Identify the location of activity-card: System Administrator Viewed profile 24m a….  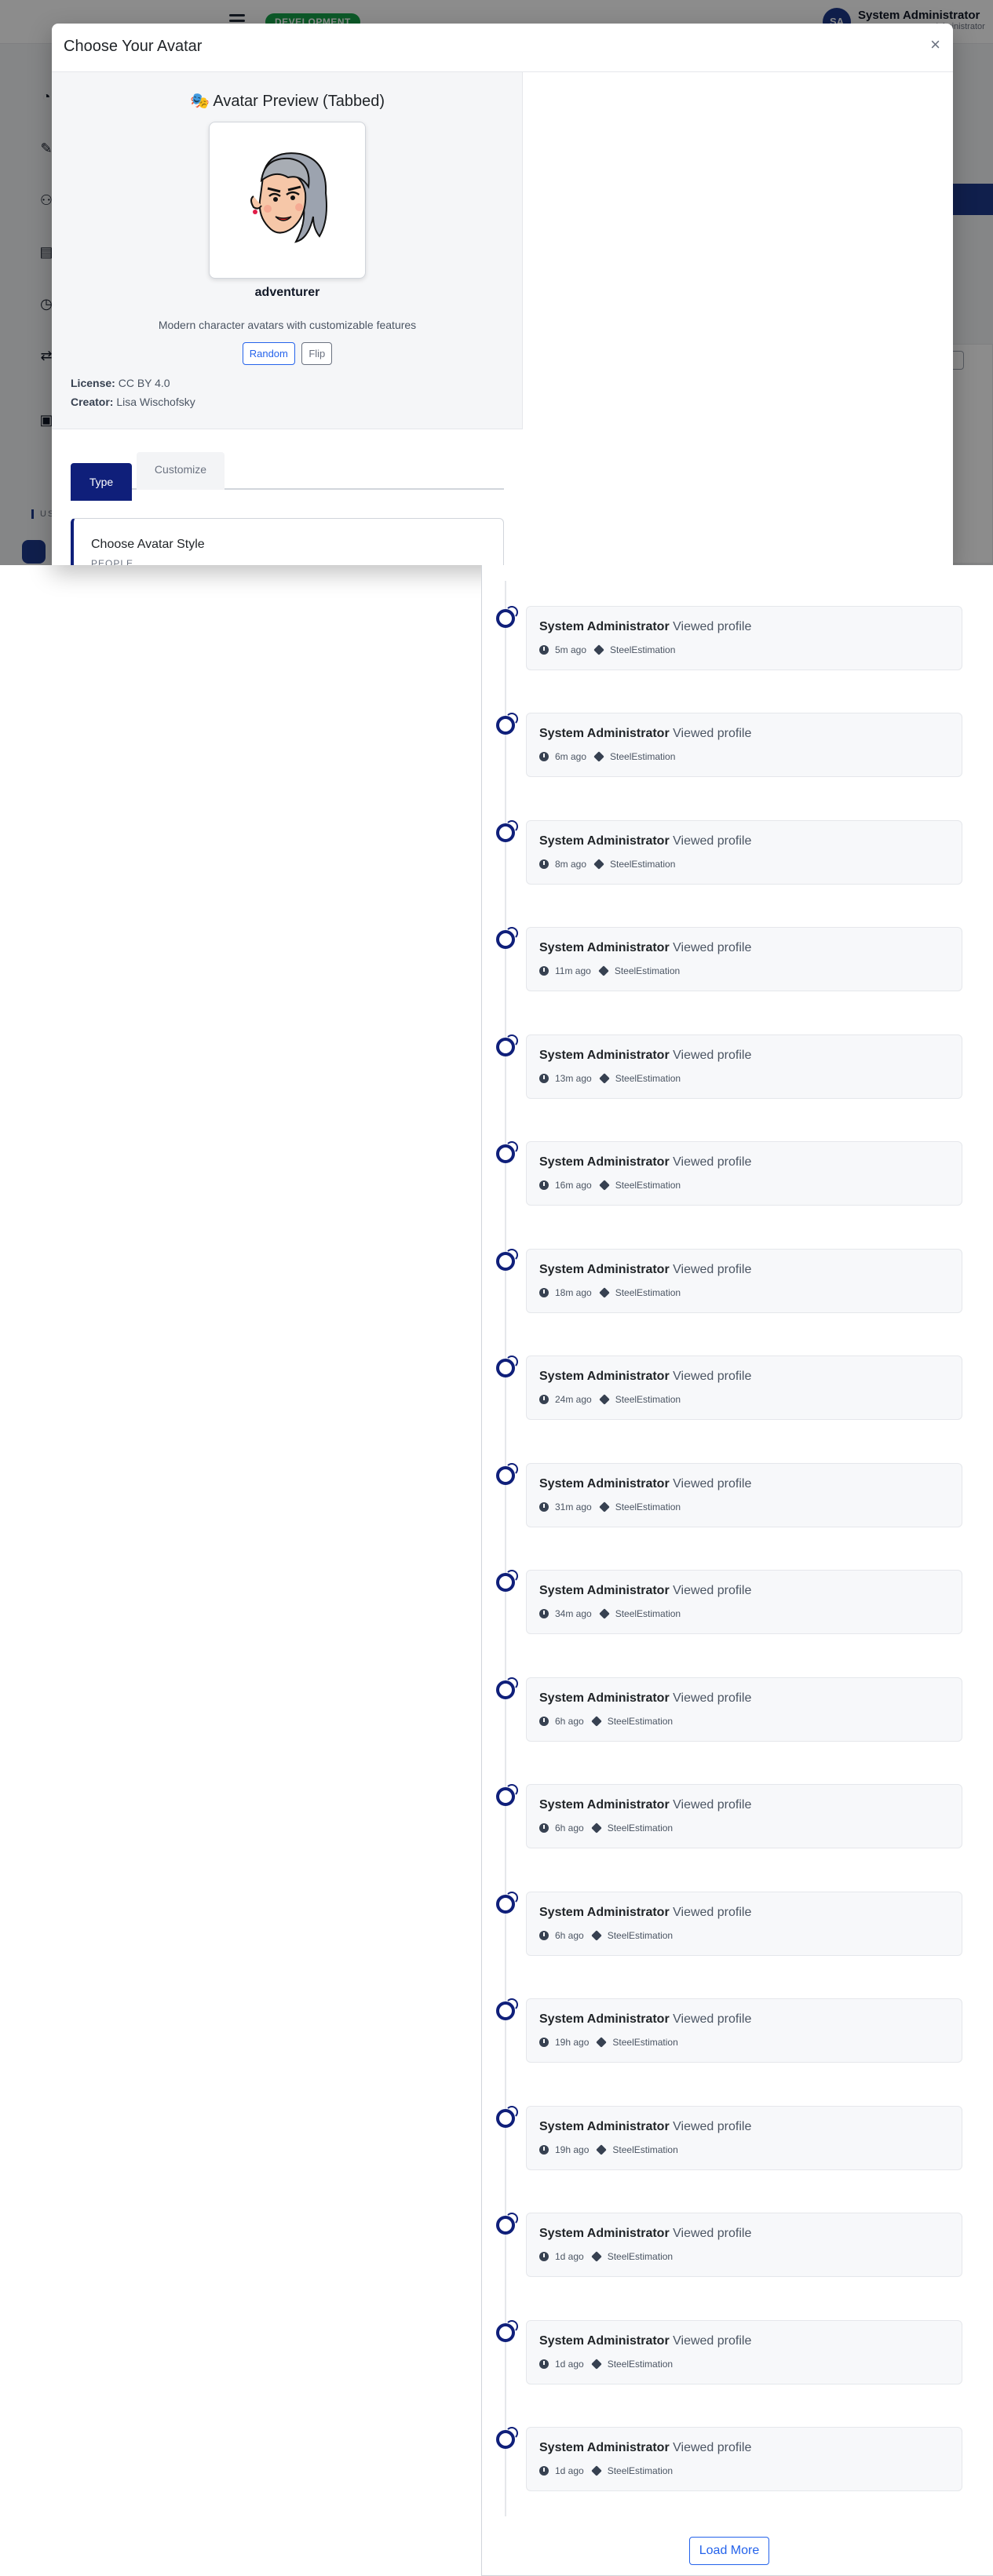
(744, 1388).